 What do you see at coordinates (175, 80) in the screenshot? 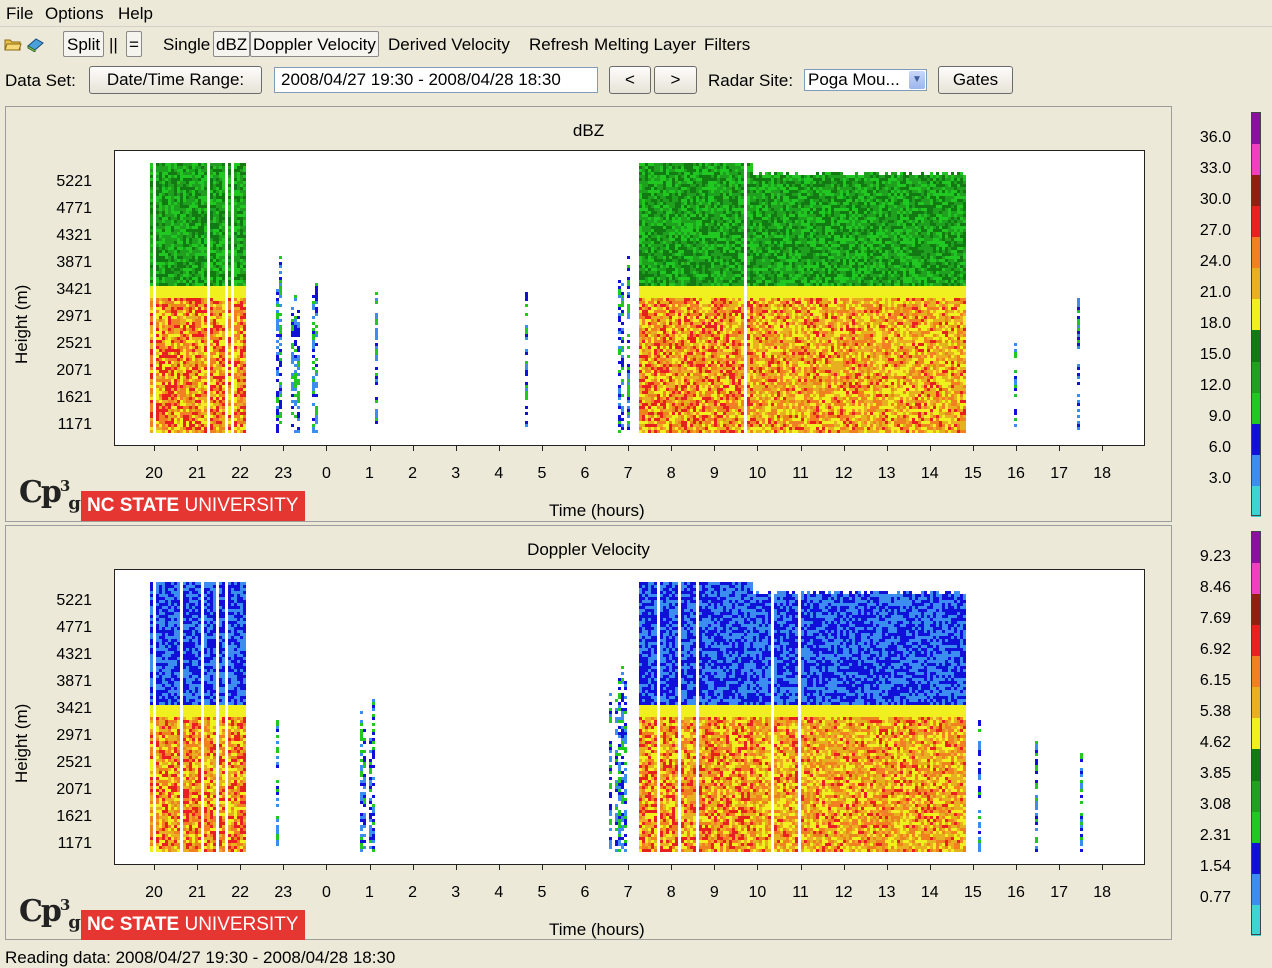
I see `datetime-range-button: Date/Time Range:` at bounding box center [175, 80].